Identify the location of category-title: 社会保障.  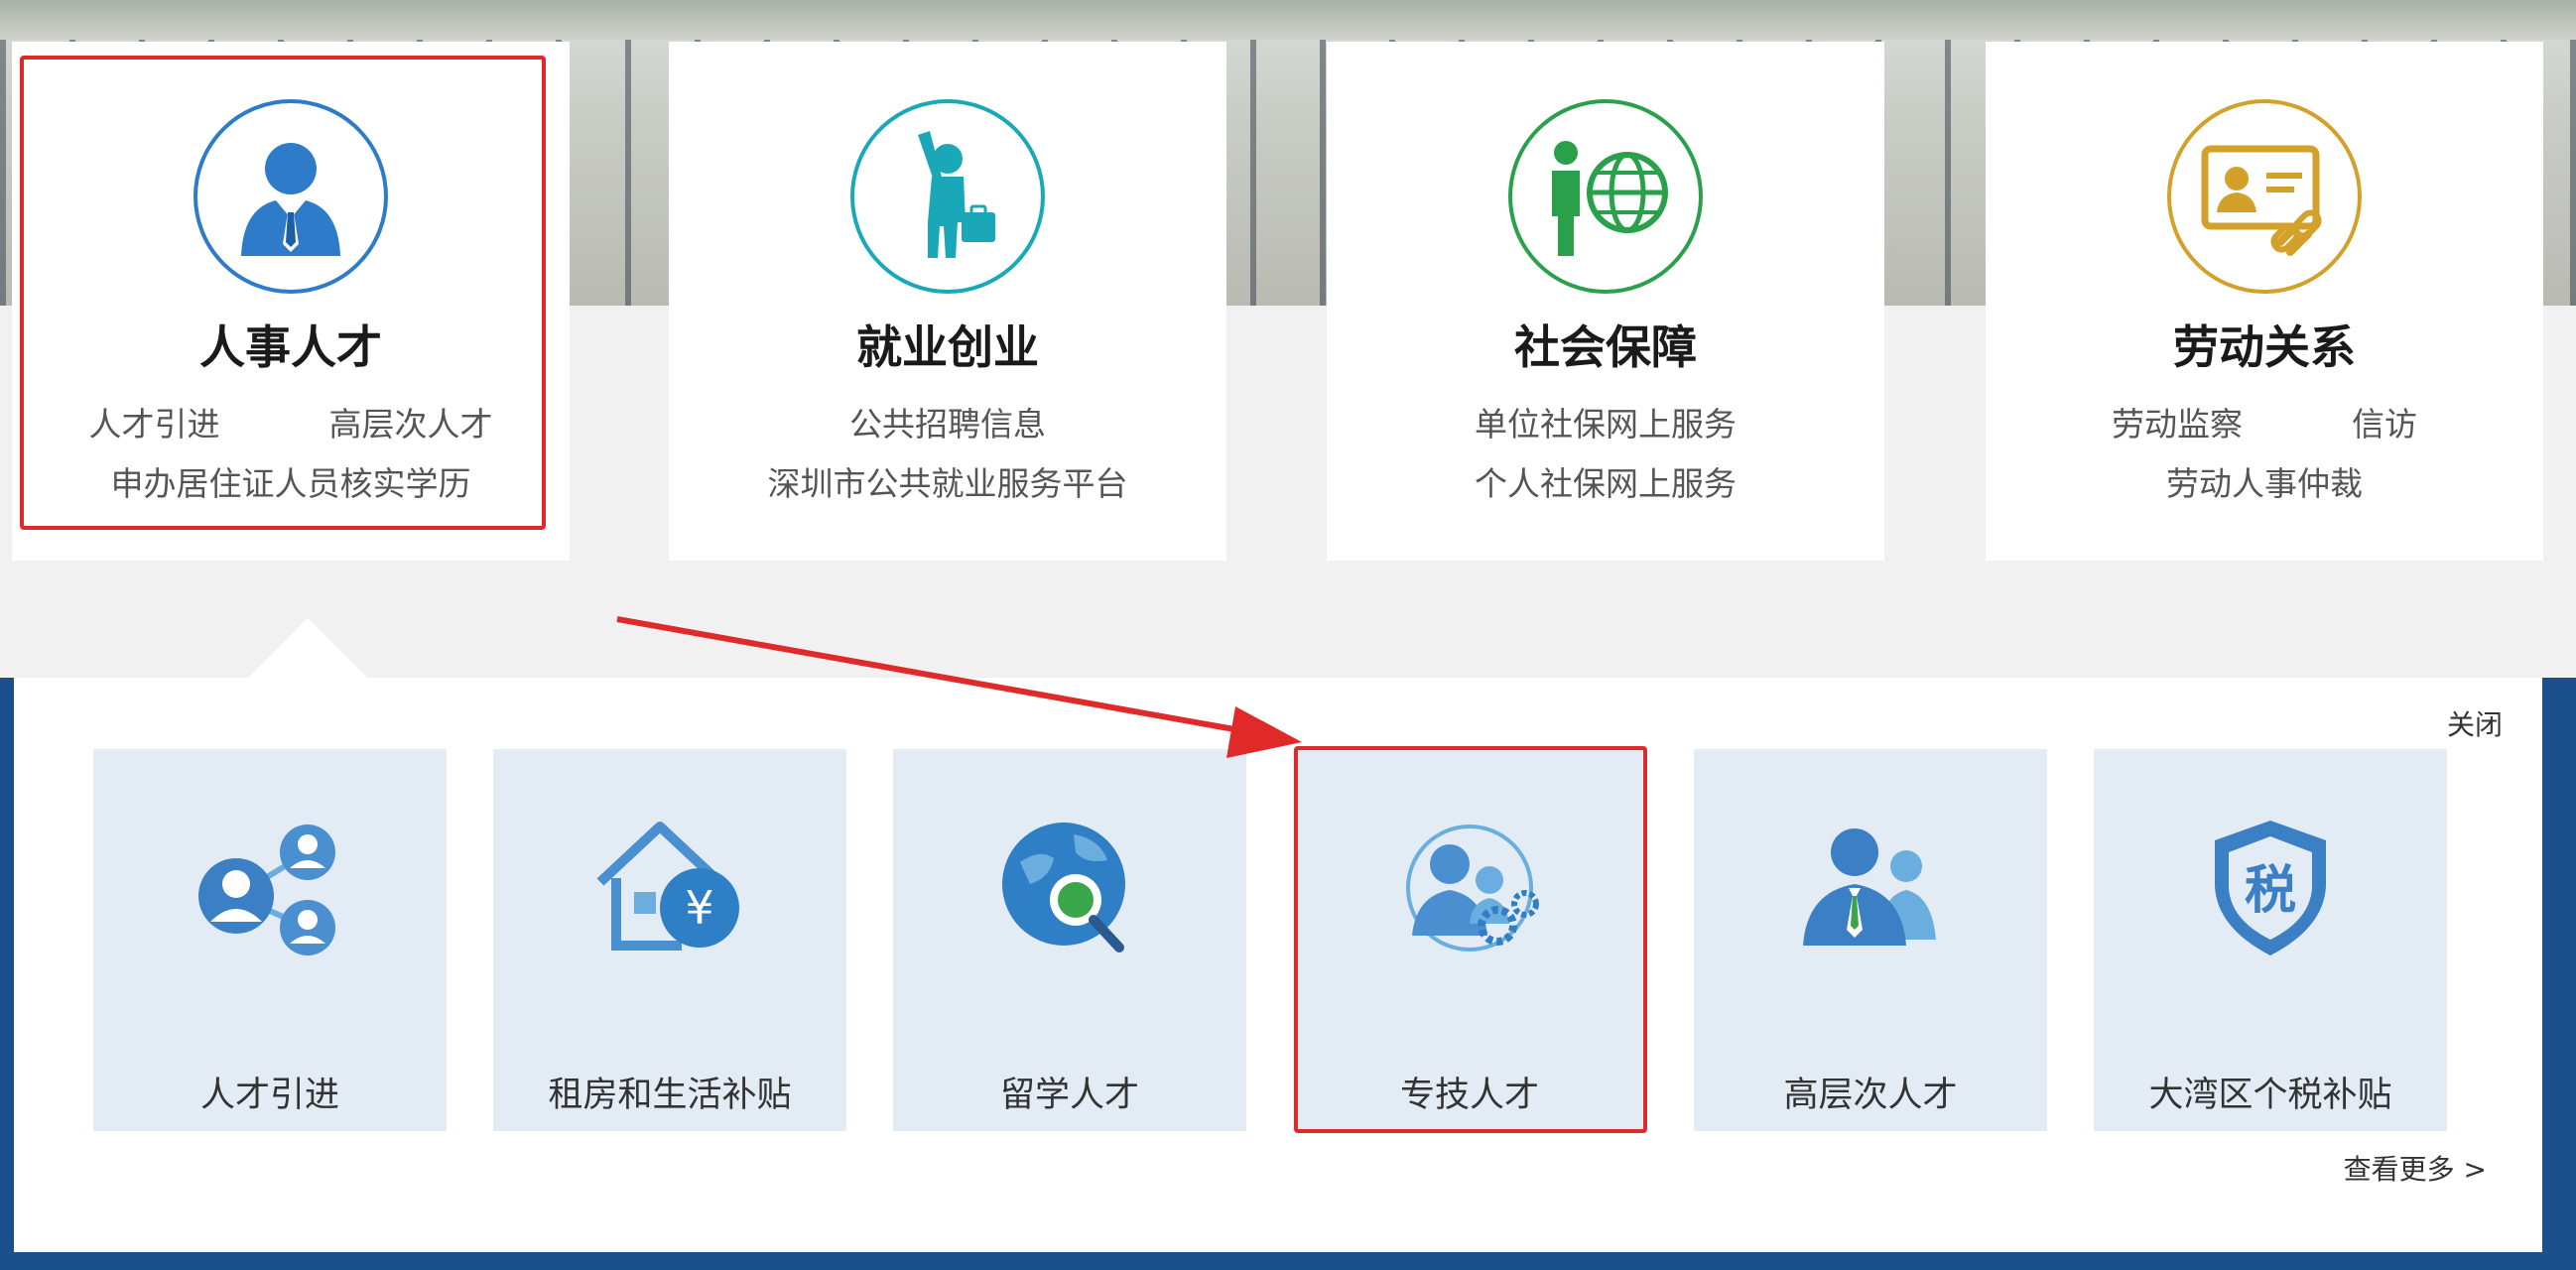
(1606, 347).